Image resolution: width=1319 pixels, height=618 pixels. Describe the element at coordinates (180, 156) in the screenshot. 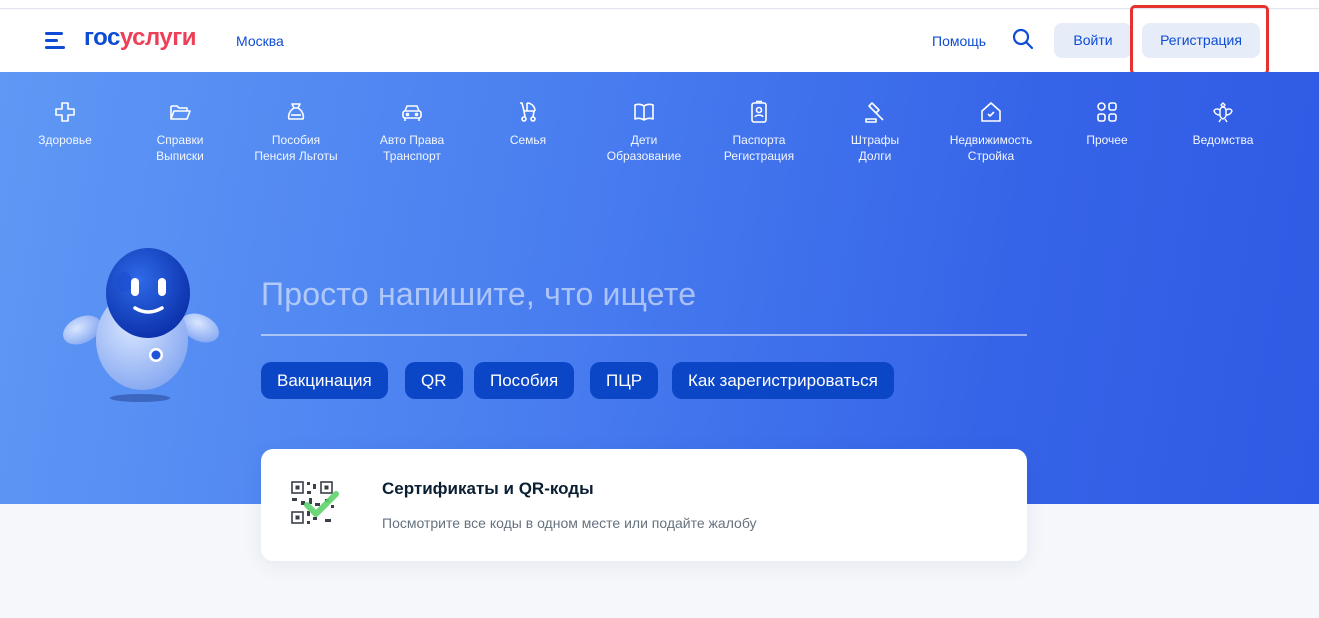

I see `category-label-2: Выписки` at that location.